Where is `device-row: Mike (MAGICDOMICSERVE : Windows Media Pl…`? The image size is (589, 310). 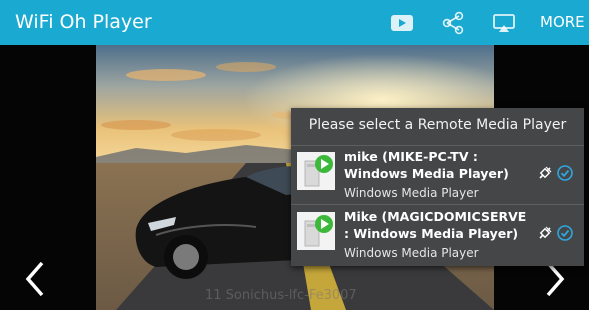 device-row: Mike (MAGICDOMICSERVE : Windows Media Pl… is located at coordinates (437, 235).